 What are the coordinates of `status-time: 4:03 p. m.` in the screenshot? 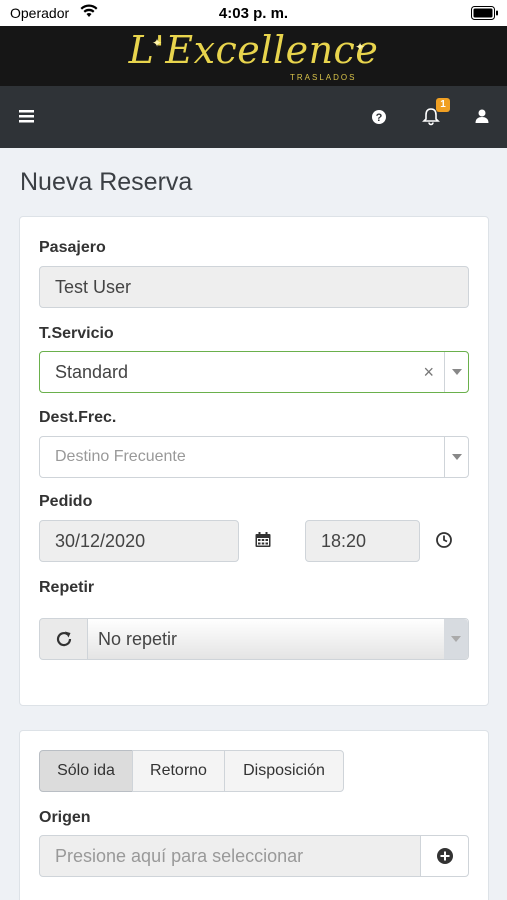 It's located at (253, 13).